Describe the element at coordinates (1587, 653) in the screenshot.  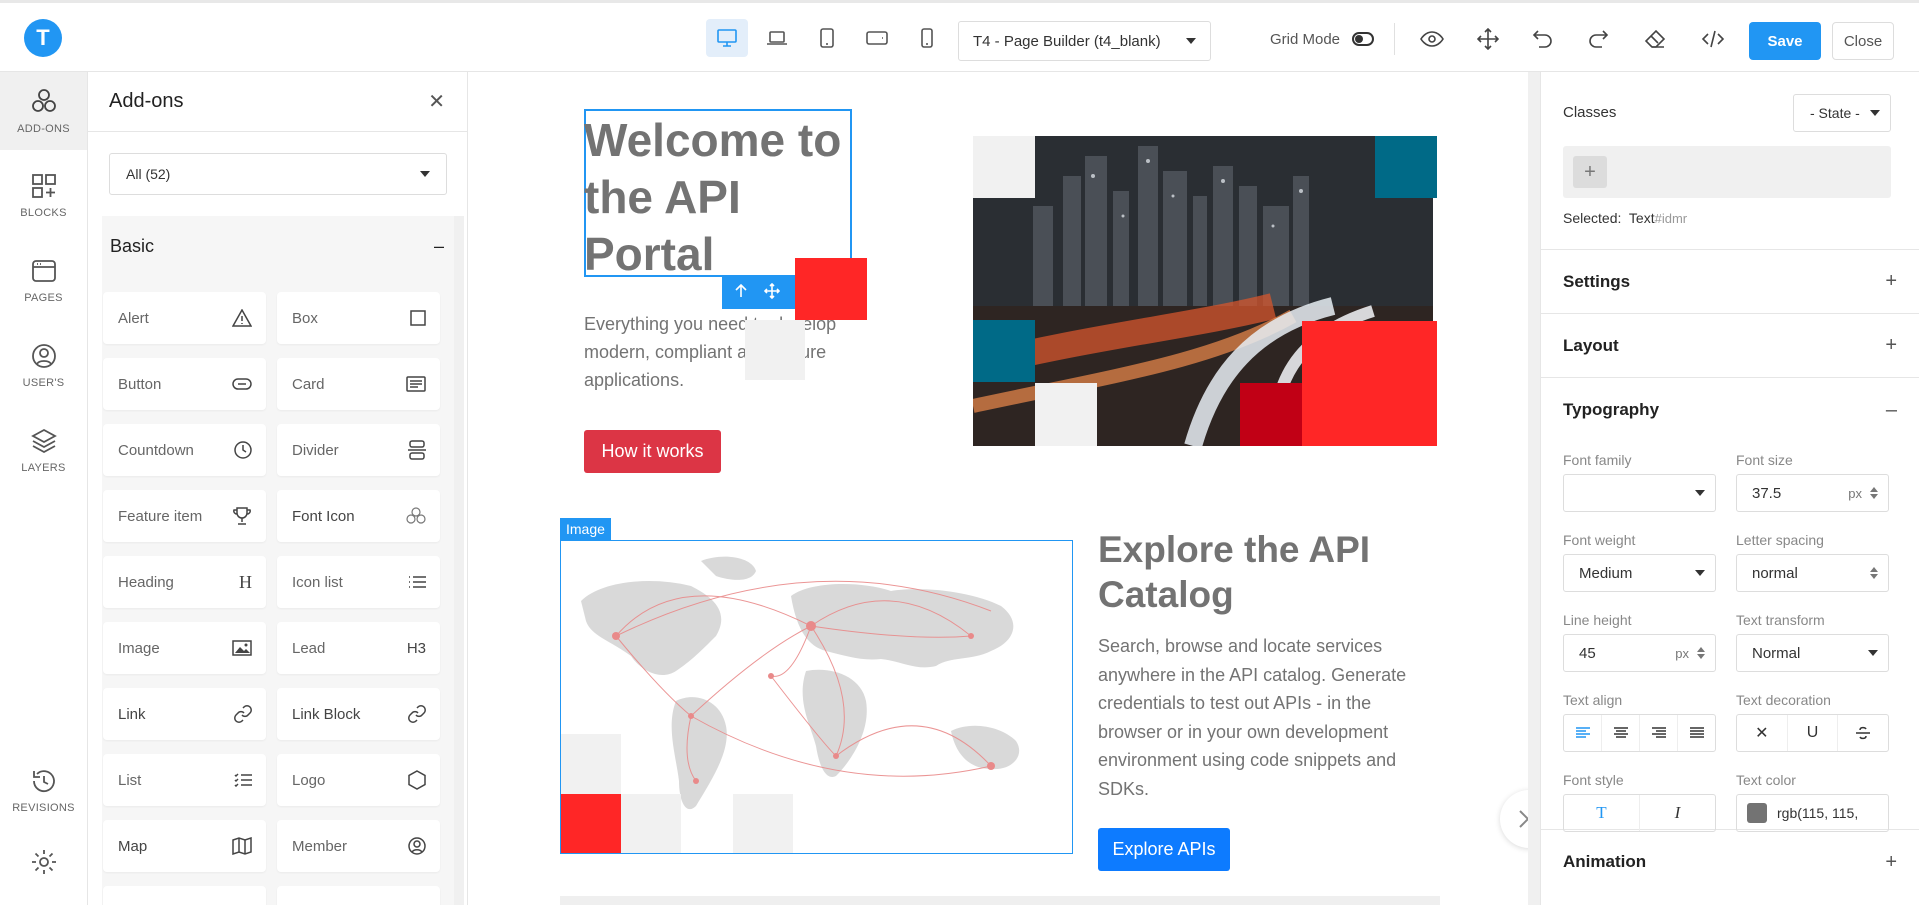
I see `line-height-value: 45` at that location.